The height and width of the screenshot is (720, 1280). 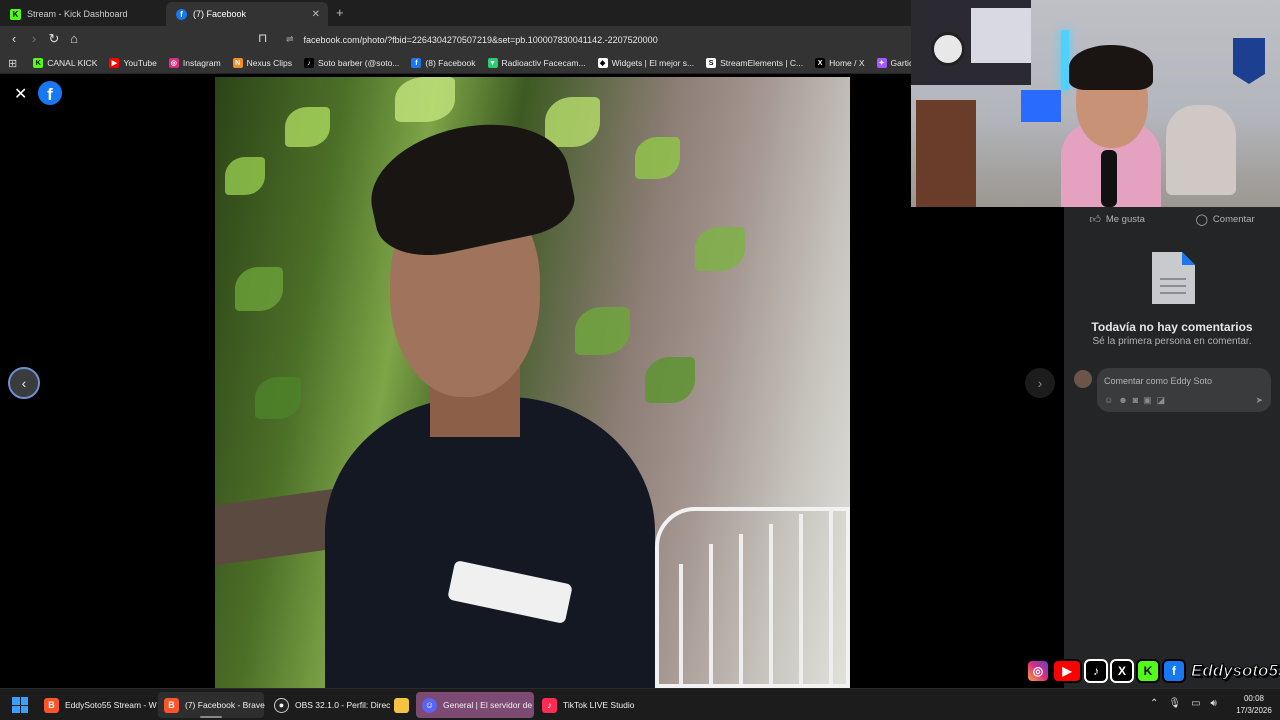 What do you see at coordinates (711, 63) in the screenshot?
I see `streamelements-icon: S` at bounding box center [711, 63].